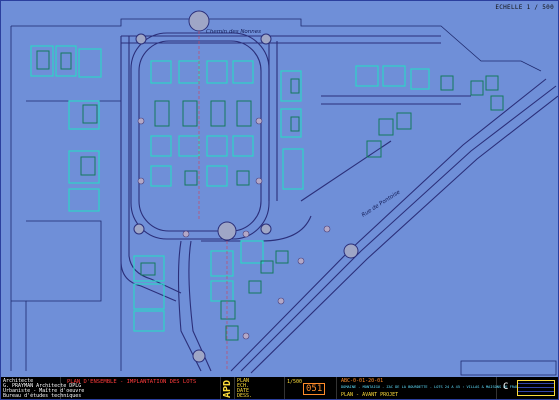  I want to click on sheet-cell: 1/500 051, so click(311, 388).